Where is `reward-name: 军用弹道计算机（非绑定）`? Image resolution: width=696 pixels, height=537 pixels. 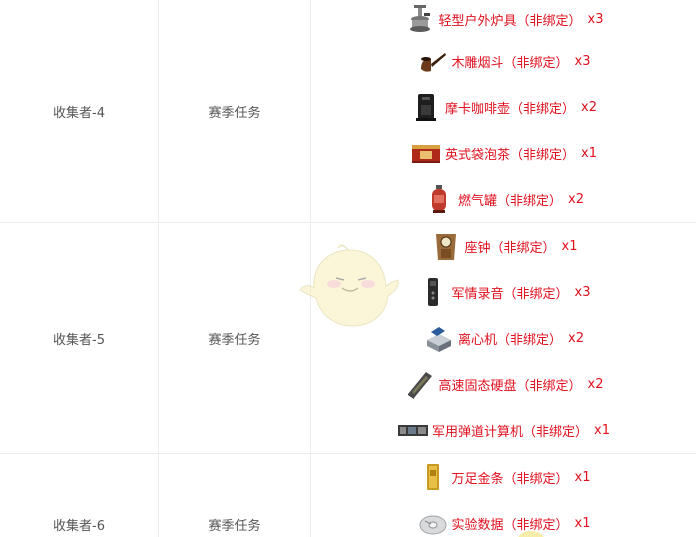 reward-name: 军用弹道计算机（非绑定） is located at coordinates (510, 432).